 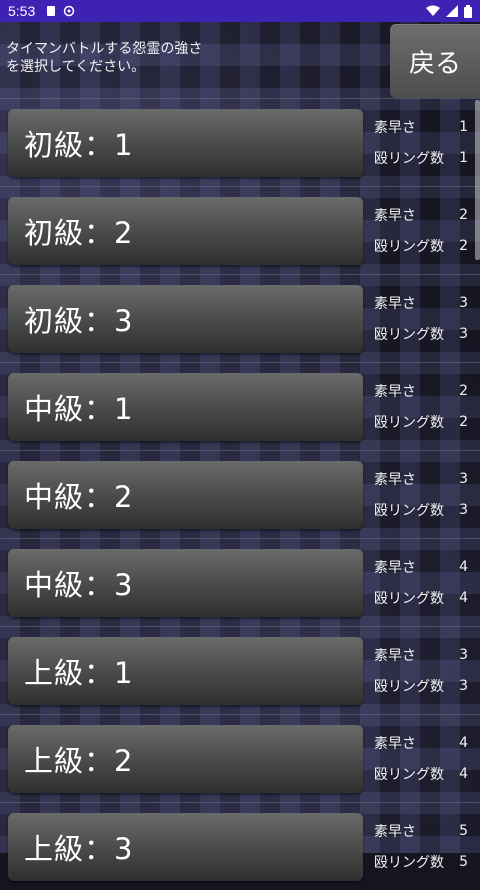 I want to click on level-label: 初級：1, so click(x=79, y=145).